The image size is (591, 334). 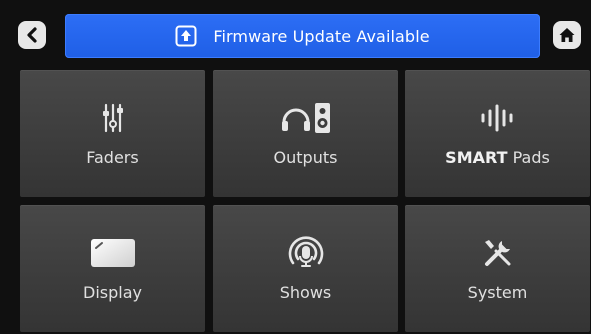 What do you see at coordinates (497, 292) in the screenshot?
I see `tile-label: System` at bounding box center [497, 292].